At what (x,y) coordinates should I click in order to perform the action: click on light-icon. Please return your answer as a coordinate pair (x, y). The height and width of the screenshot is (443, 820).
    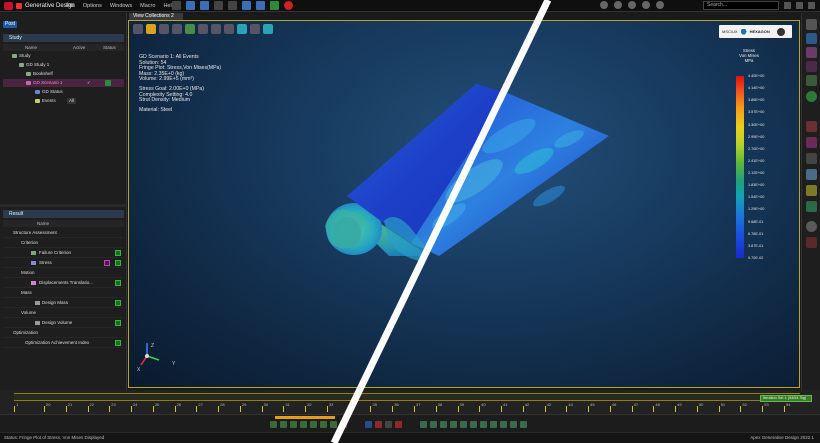
    Looking at the image, I should click on (632, 5).